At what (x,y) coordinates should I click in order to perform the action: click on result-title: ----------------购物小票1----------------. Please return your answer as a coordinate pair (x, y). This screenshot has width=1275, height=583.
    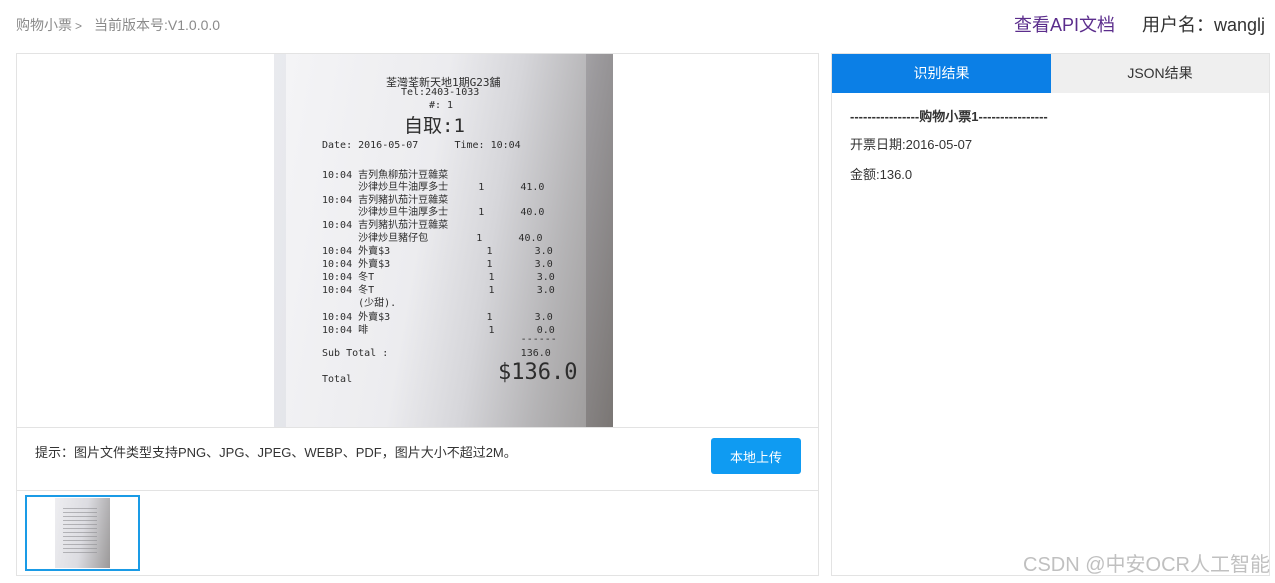
    Looking at the image, I should click on (949, 116).